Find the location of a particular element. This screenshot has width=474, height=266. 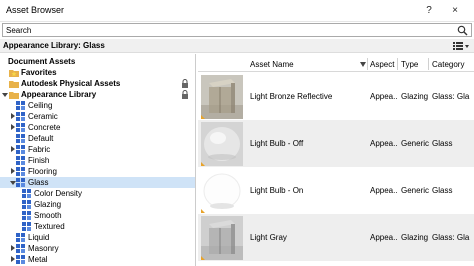

library-header: Appearance Library: Glass is located at coordinates (237, 46).